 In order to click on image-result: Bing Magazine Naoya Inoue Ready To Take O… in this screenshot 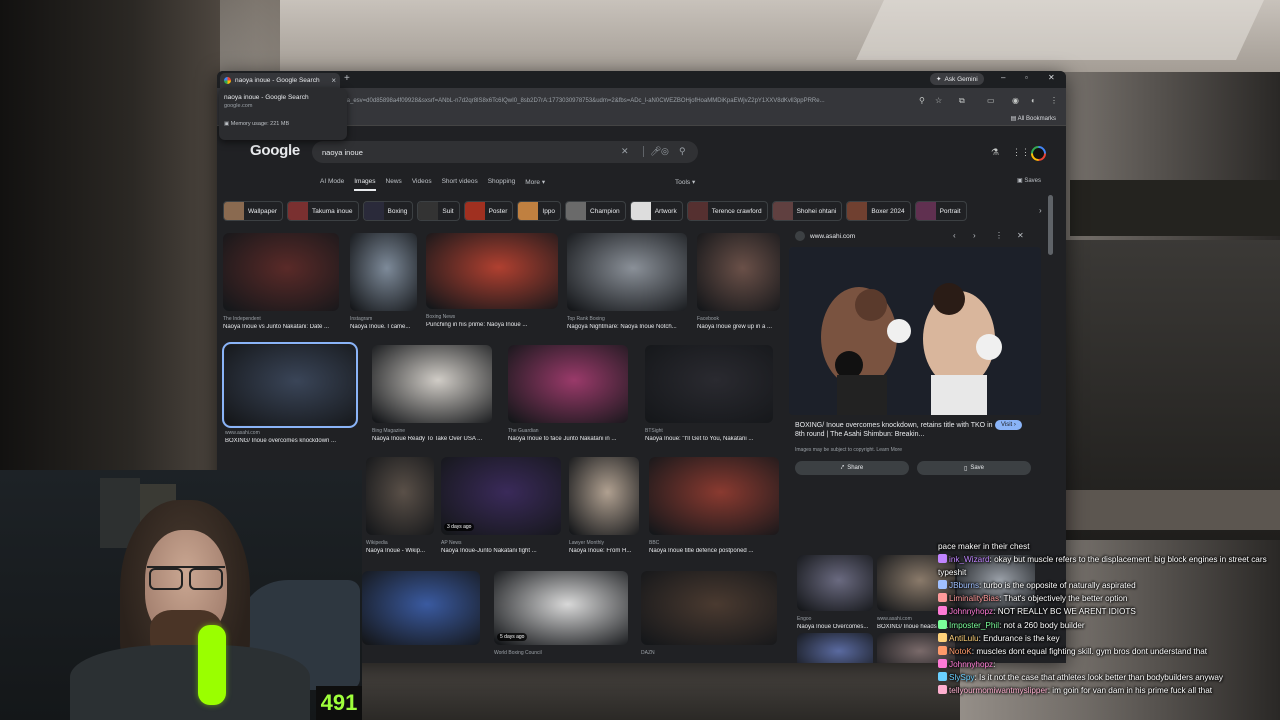, I will do `click(432, 397)`.